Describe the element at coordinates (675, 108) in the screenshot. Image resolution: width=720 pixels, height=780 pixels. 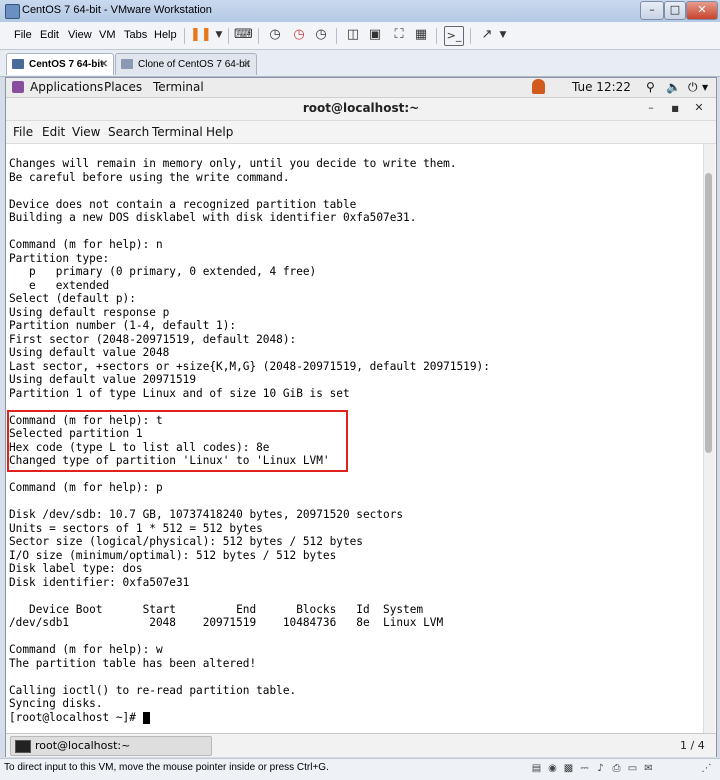
I see `terminal-maximize-button: ■` at that location.